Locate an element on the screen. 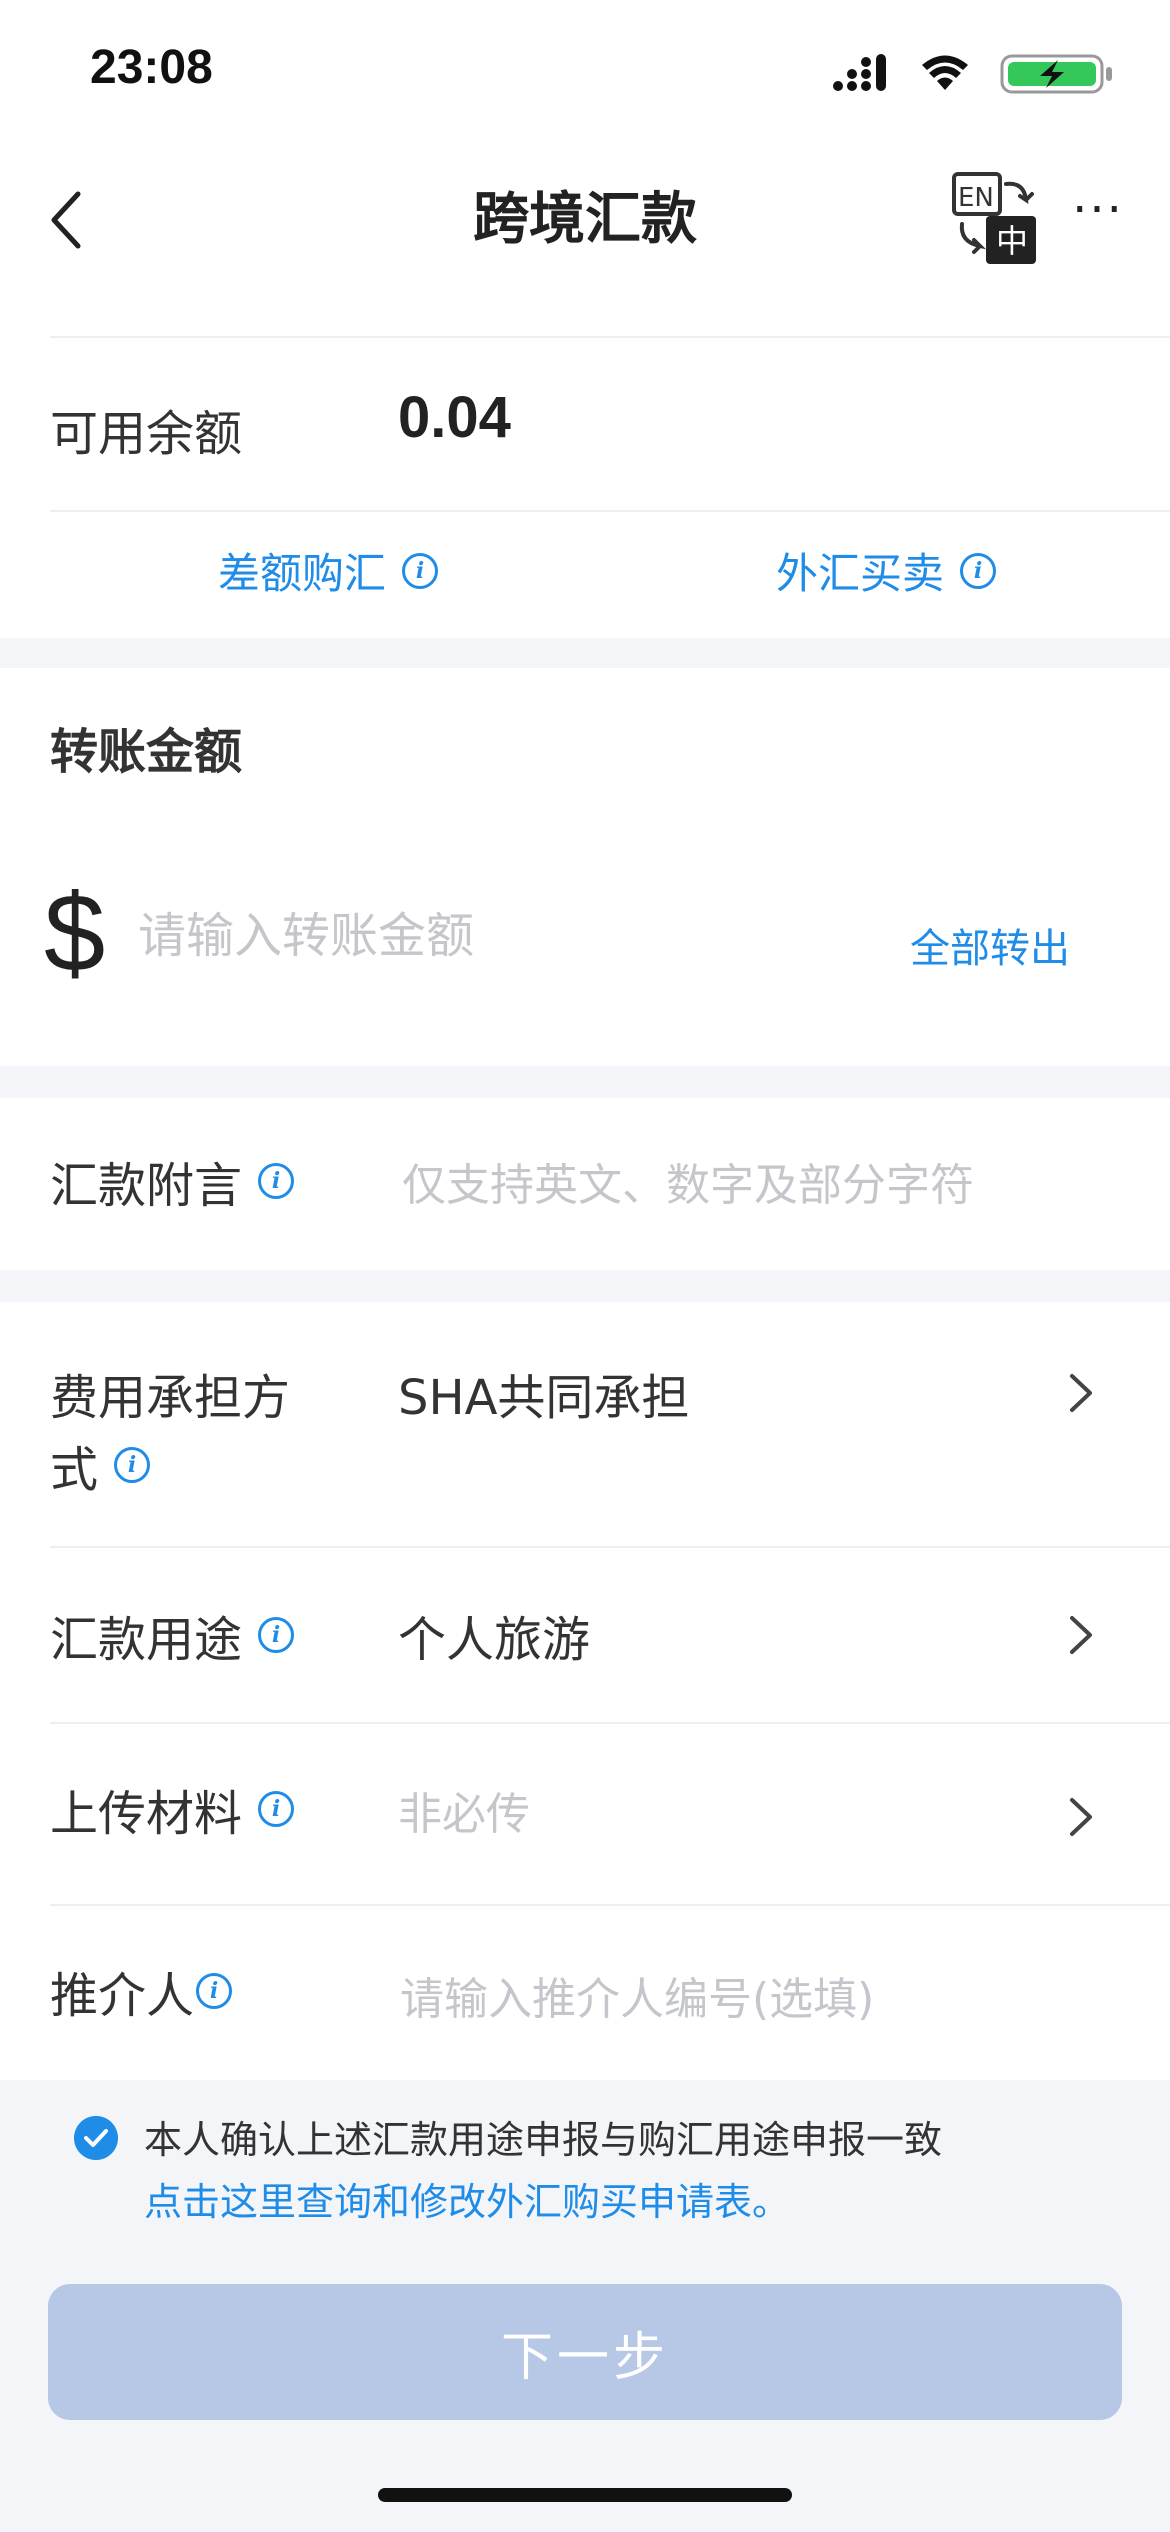 The width and height of the screenshot is (1170, 2532). transfer-amount-input is located at coordinates (486, 936).